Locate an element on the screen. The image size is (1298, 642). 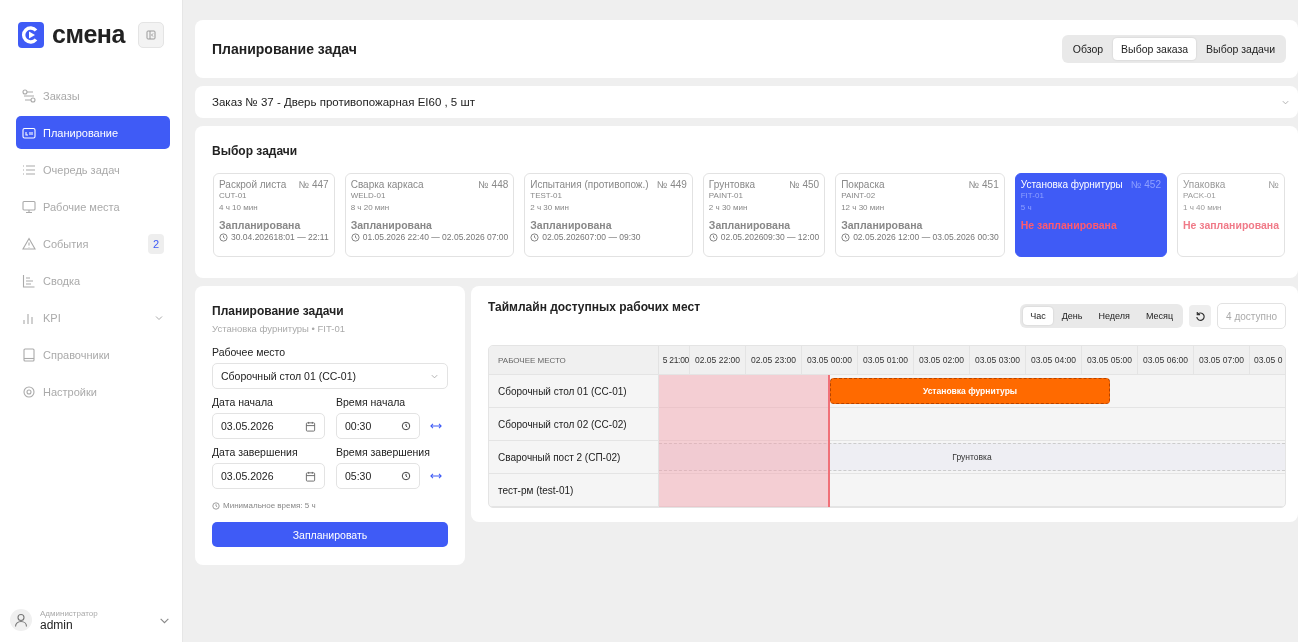
task-card: Сварка каркаса № 448 WELD-01 8 ч 20 мин Запланирована 01.05.2026 22:40 — 02.05.2026 07:00 is located at coordinates (429, 215).